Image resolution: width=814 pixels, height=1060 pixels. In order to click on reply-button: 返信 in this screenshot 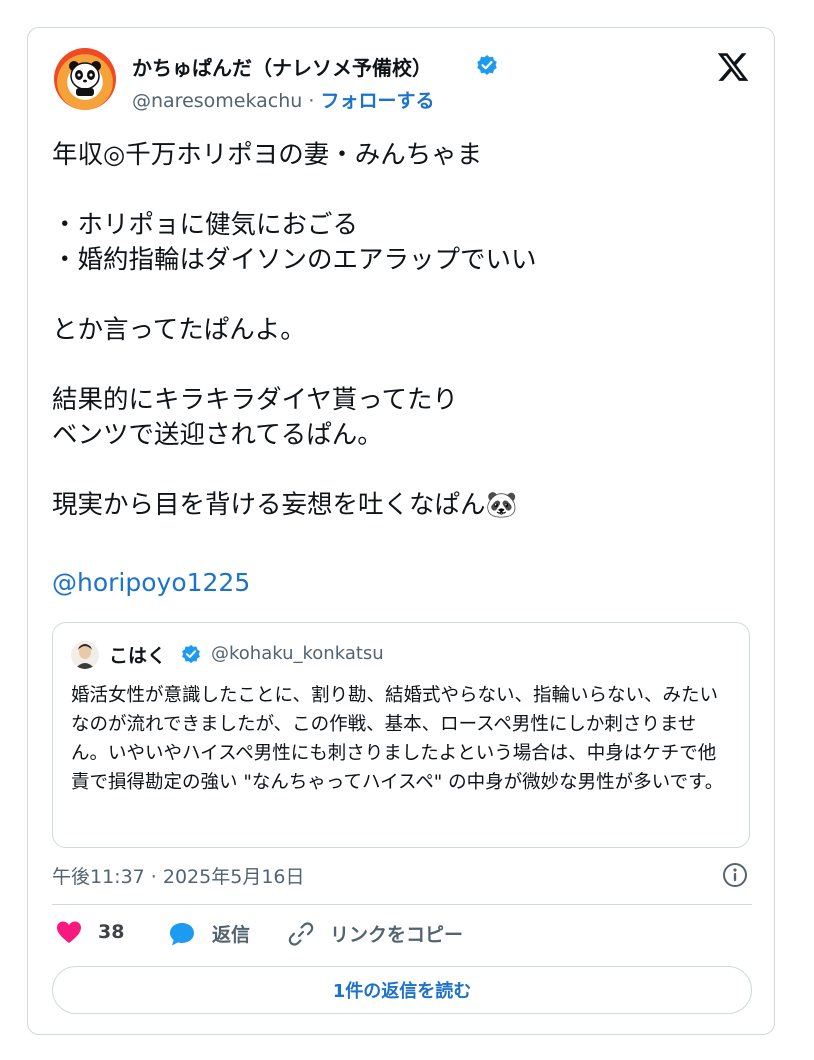, I will do `click(209, 933)`.